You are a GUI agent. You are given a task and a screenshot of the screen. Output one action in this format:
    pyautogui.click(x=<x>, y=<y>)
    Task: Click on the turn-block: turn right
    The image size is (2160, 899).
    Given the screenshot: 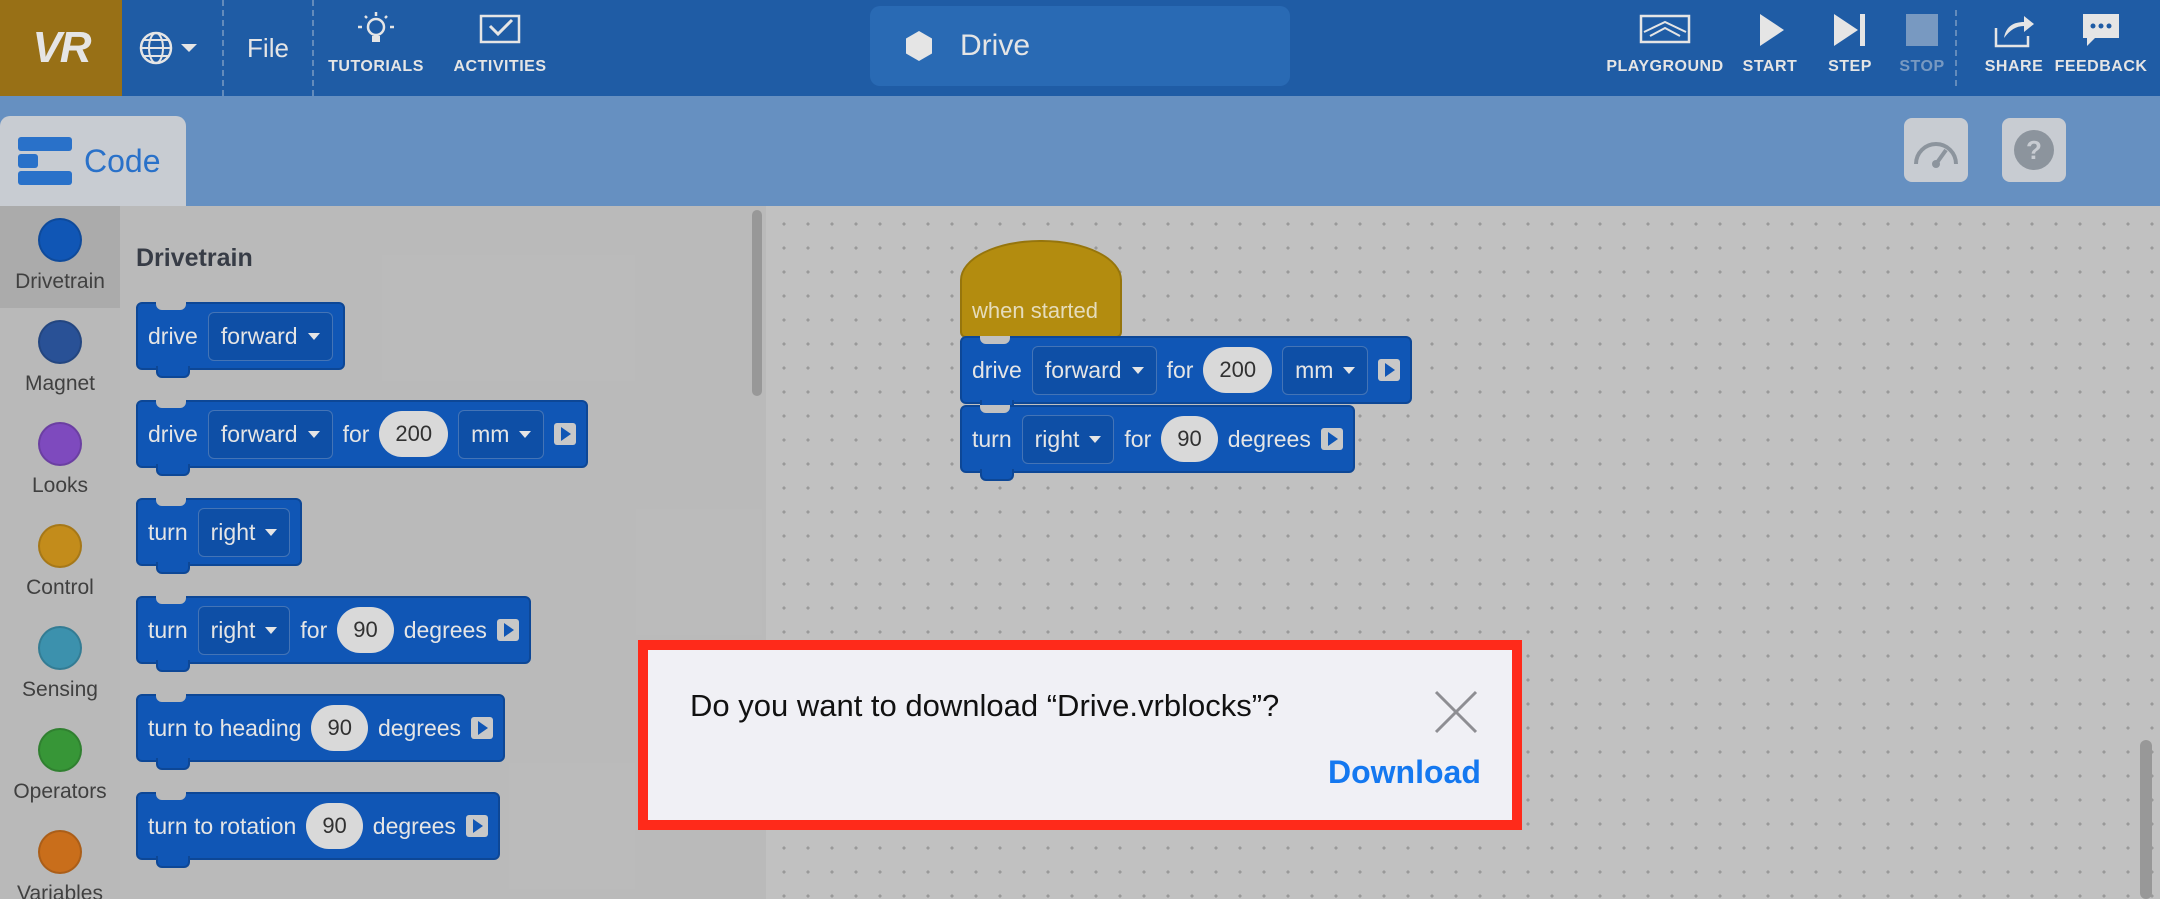 What is the action you would take?
    pyautogui.click(x=219, y=536)
    